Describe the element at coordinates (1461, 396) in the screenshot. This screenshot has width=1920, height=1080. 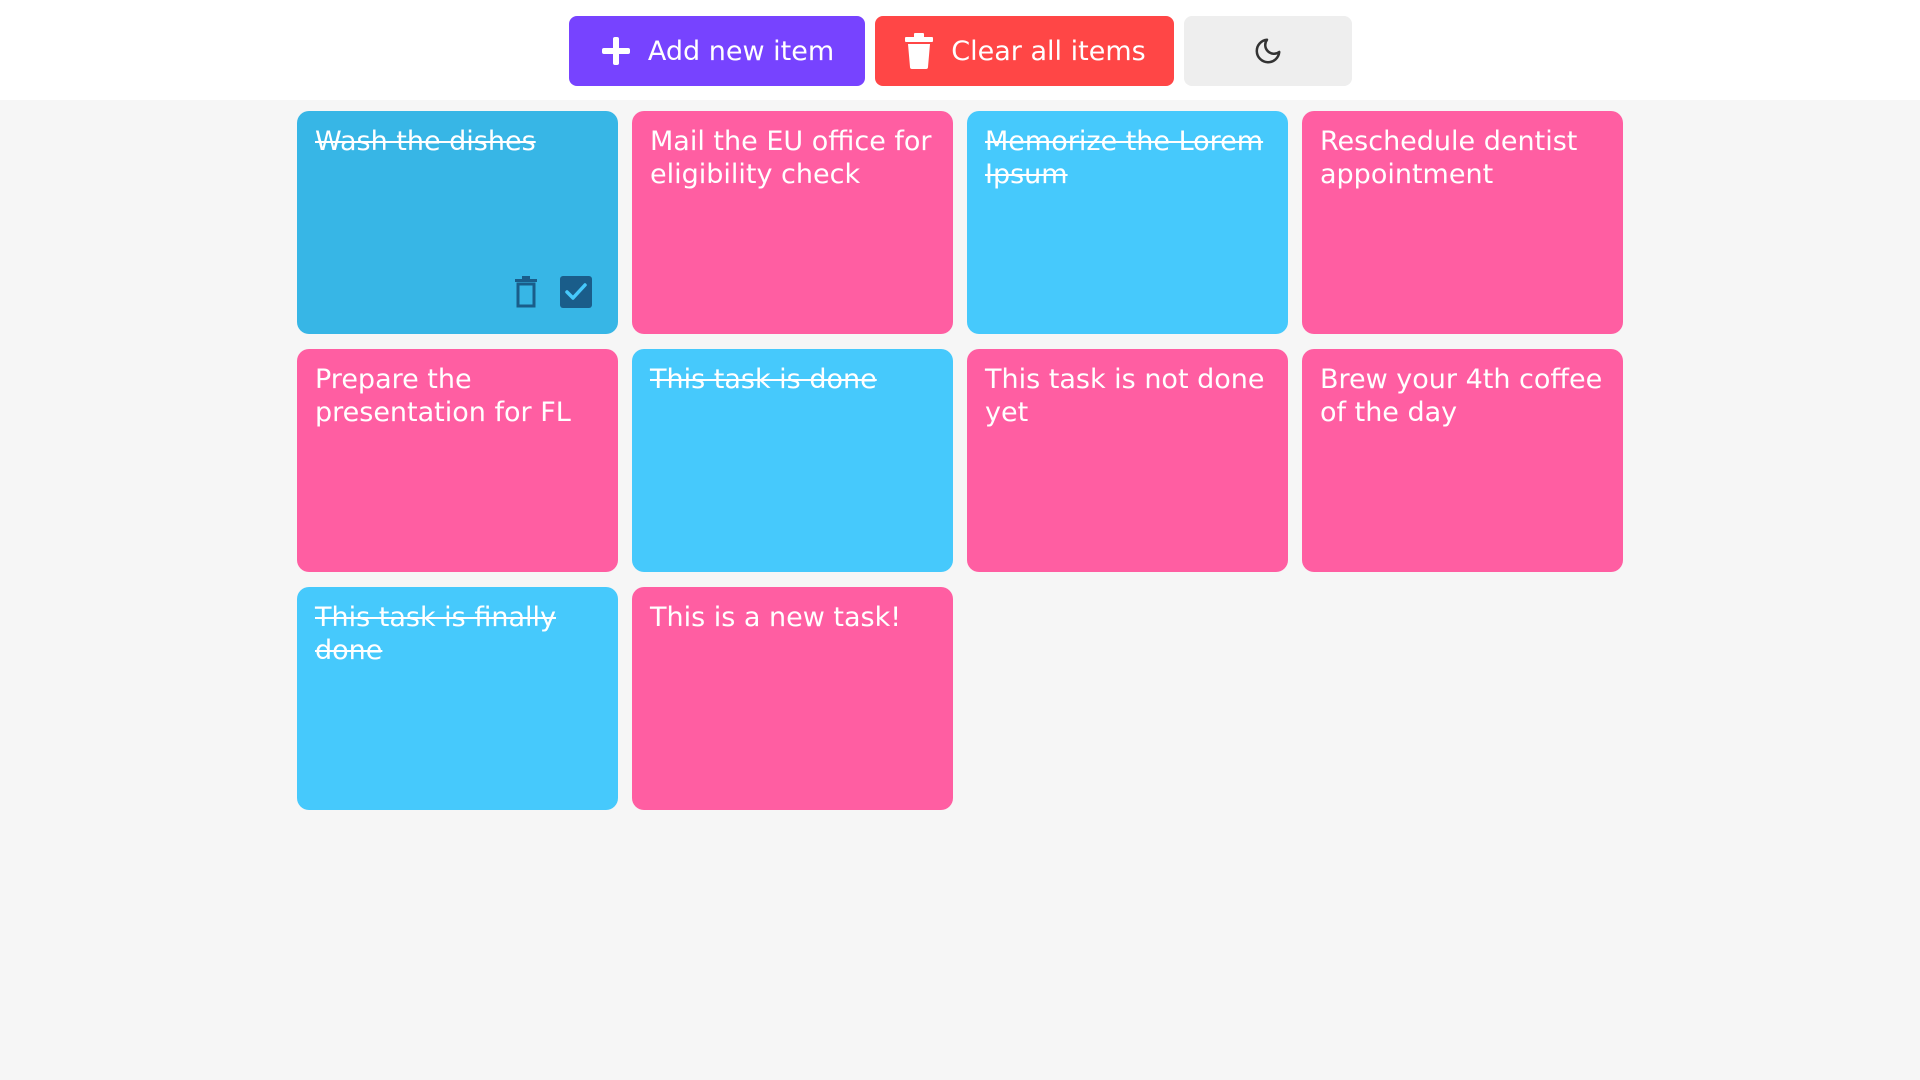
I see `task-text: Brew your 4th coffee of the day` at that location.